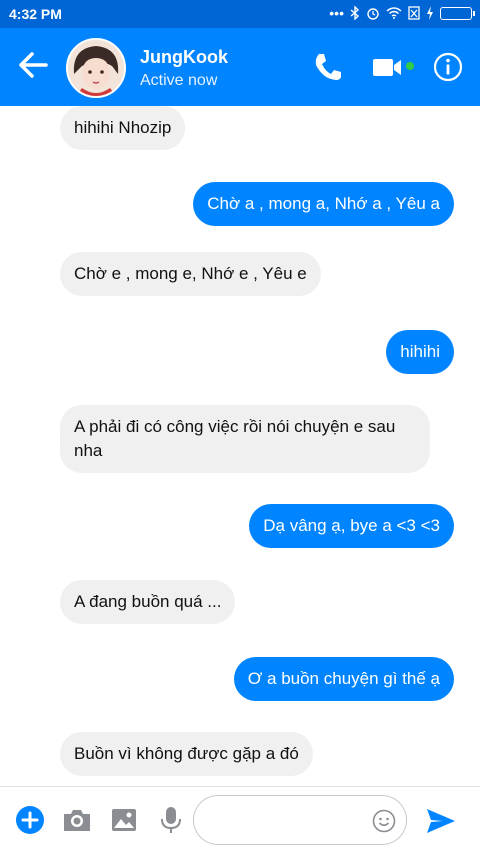  Describe the element at coordinates (457, 13) in the screenshot. I see `battery-icon` at that location.